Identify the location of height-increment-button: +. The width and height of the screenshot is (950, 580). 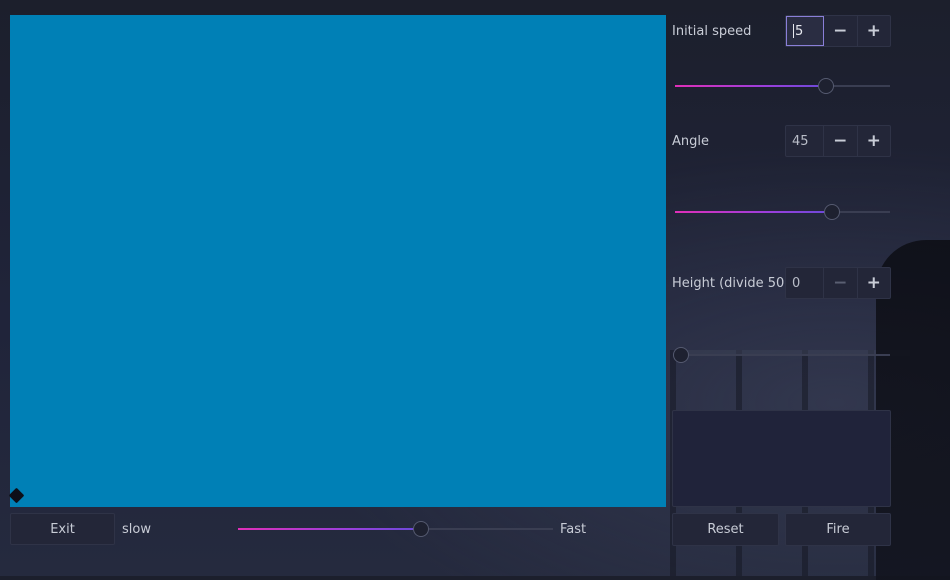
(873, 283).